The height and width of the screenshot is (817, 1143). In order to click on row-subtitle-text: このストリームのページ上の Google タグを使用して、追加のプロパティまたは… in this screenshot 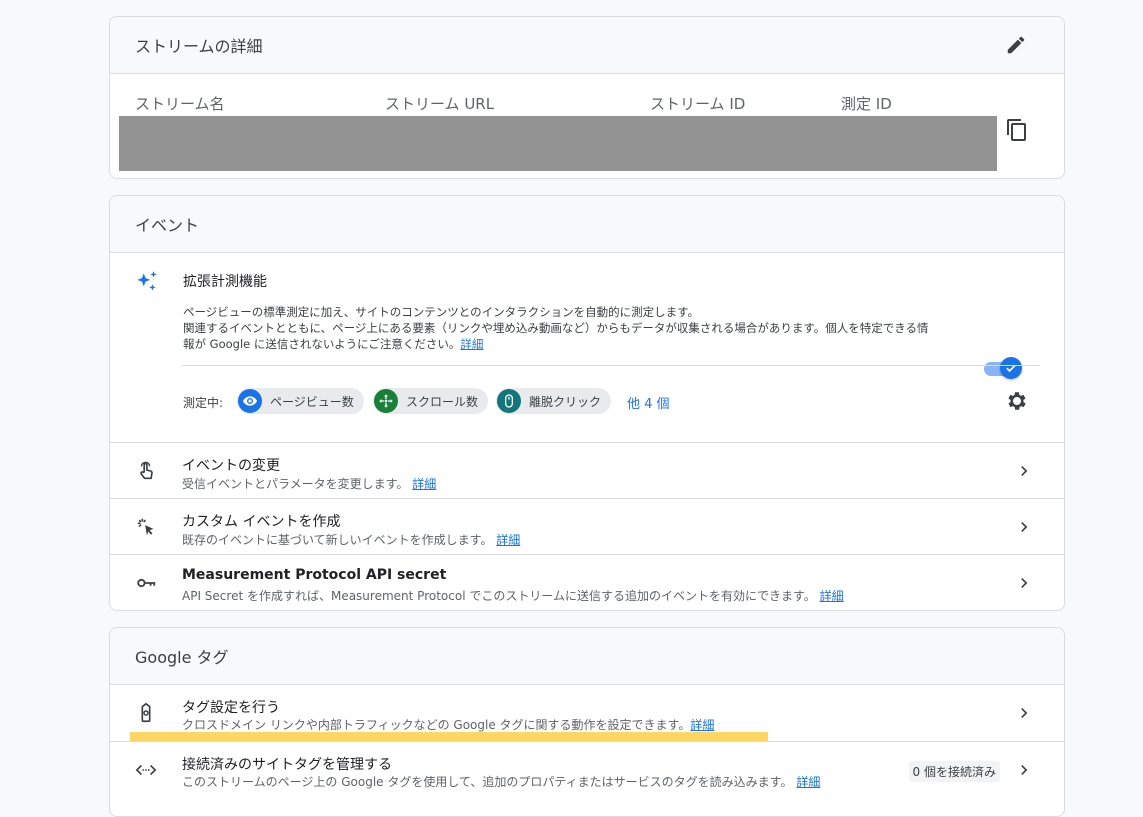, I will do `click(487, 782)`.